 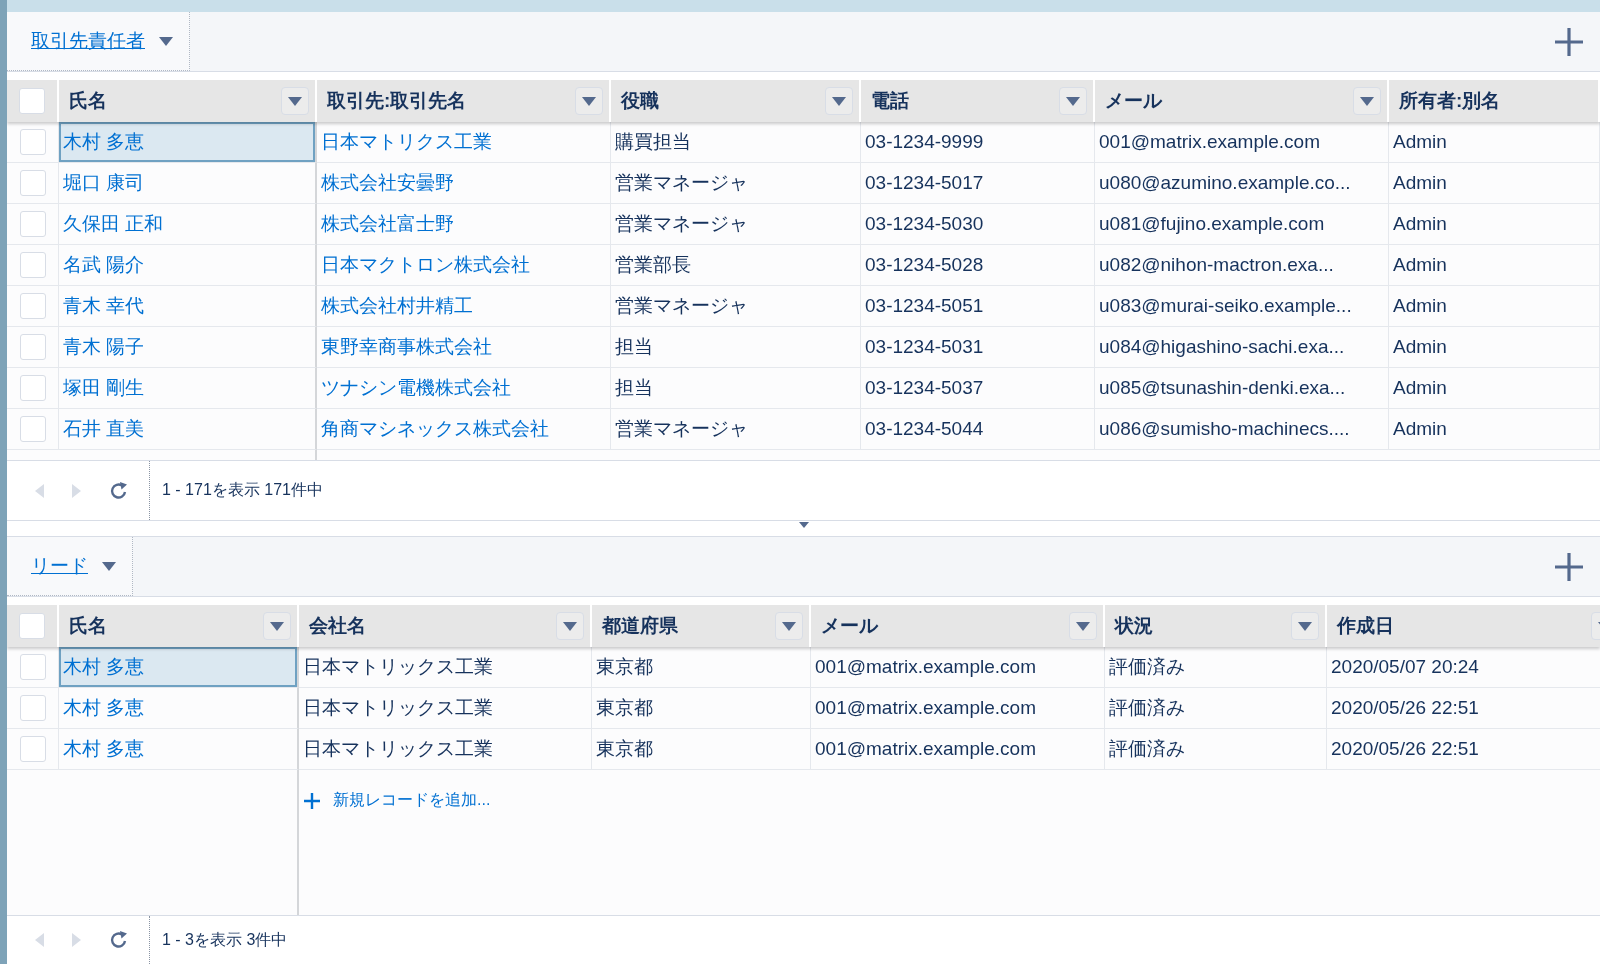 I want to click on plus-icon, so click(x=1569, y=566).